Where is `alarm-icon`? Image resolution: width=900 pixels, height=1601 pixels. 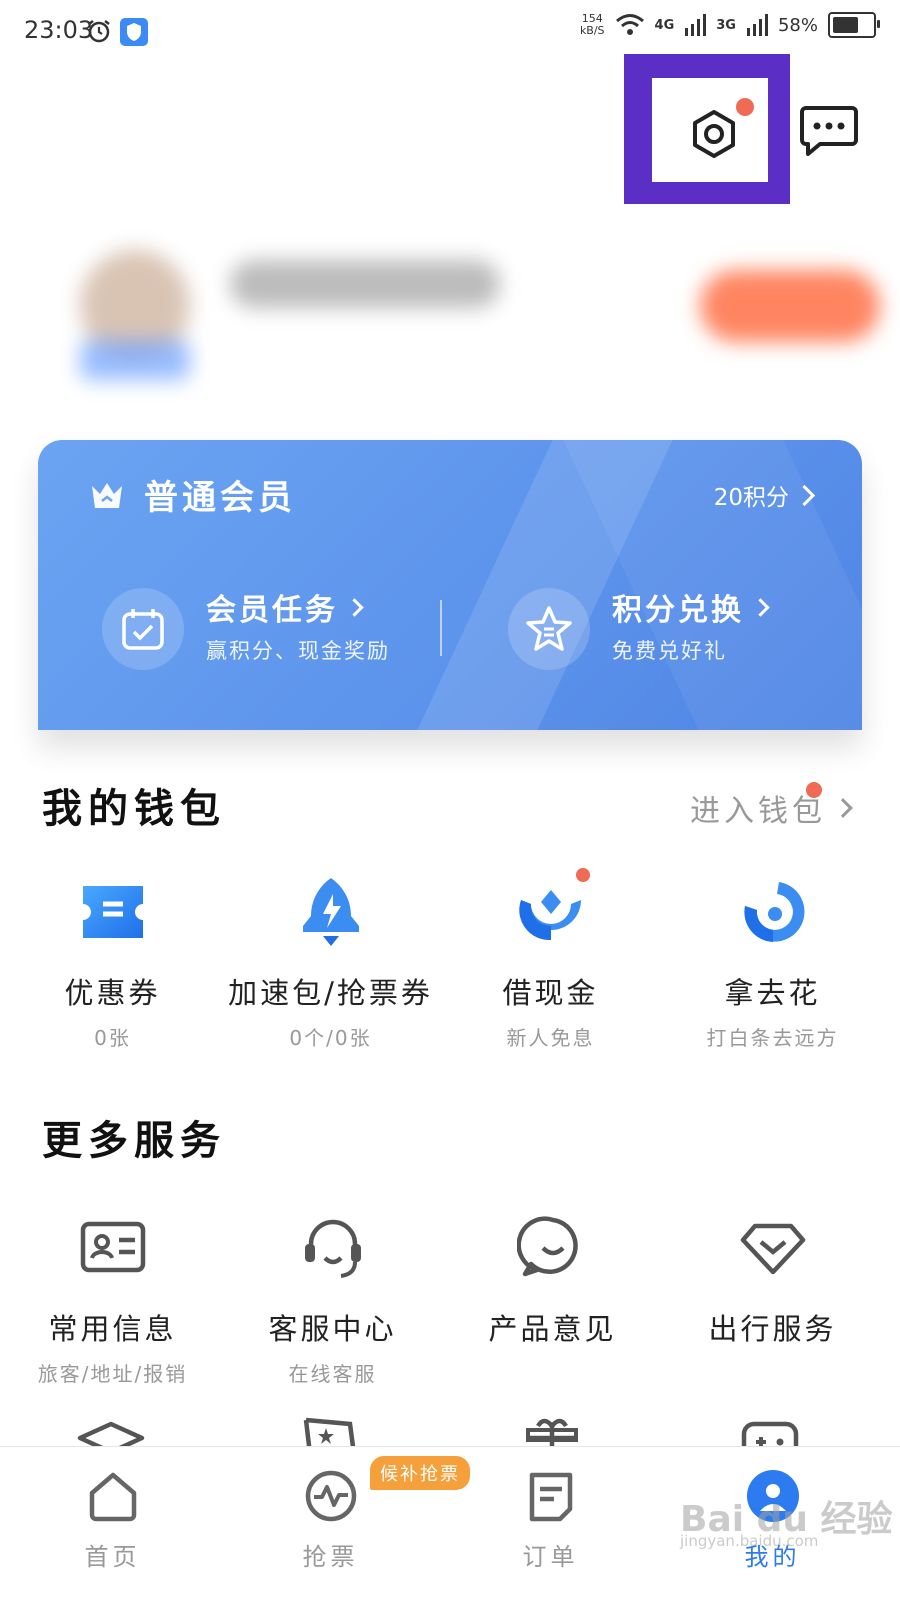 alarm-icon is located at coordinates (99, 31).